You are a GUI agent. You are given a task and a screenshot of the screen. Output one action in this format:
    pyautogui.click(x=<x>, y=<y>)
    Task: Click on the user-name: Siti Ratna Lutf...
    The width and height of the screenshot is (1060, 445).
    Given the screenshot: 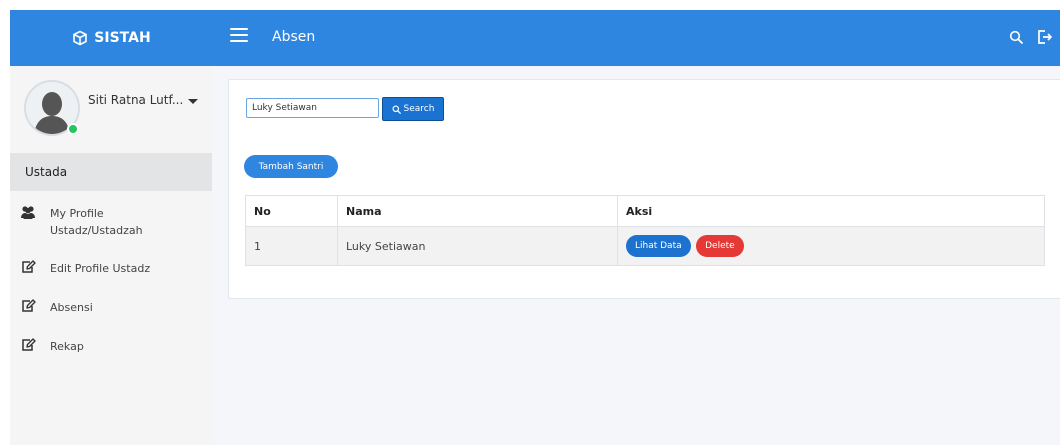 What is the action you would take?
    pyautogui.click(x=135, y=100)
    